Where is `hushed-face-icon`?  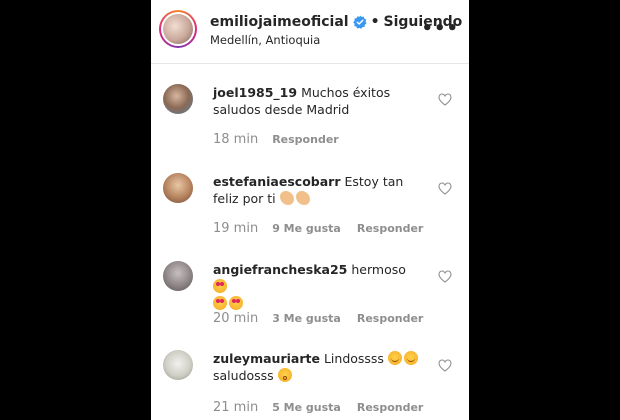
hushed-face-icon is located at coordinates (284, 375).